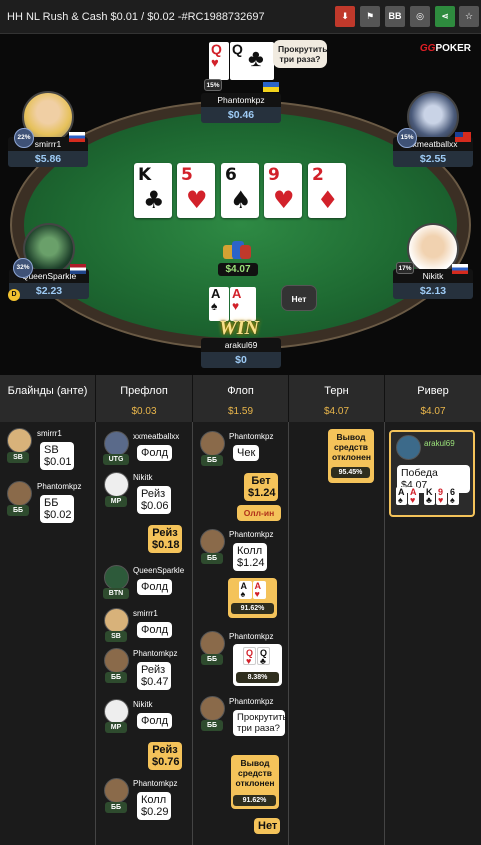 The height and width of the screenshot is (845, 481). Describe the element at coordinates (300, 54) in the screenshot. I see `phantom-chat-bubble: Прокрутить три раза?` at that location.